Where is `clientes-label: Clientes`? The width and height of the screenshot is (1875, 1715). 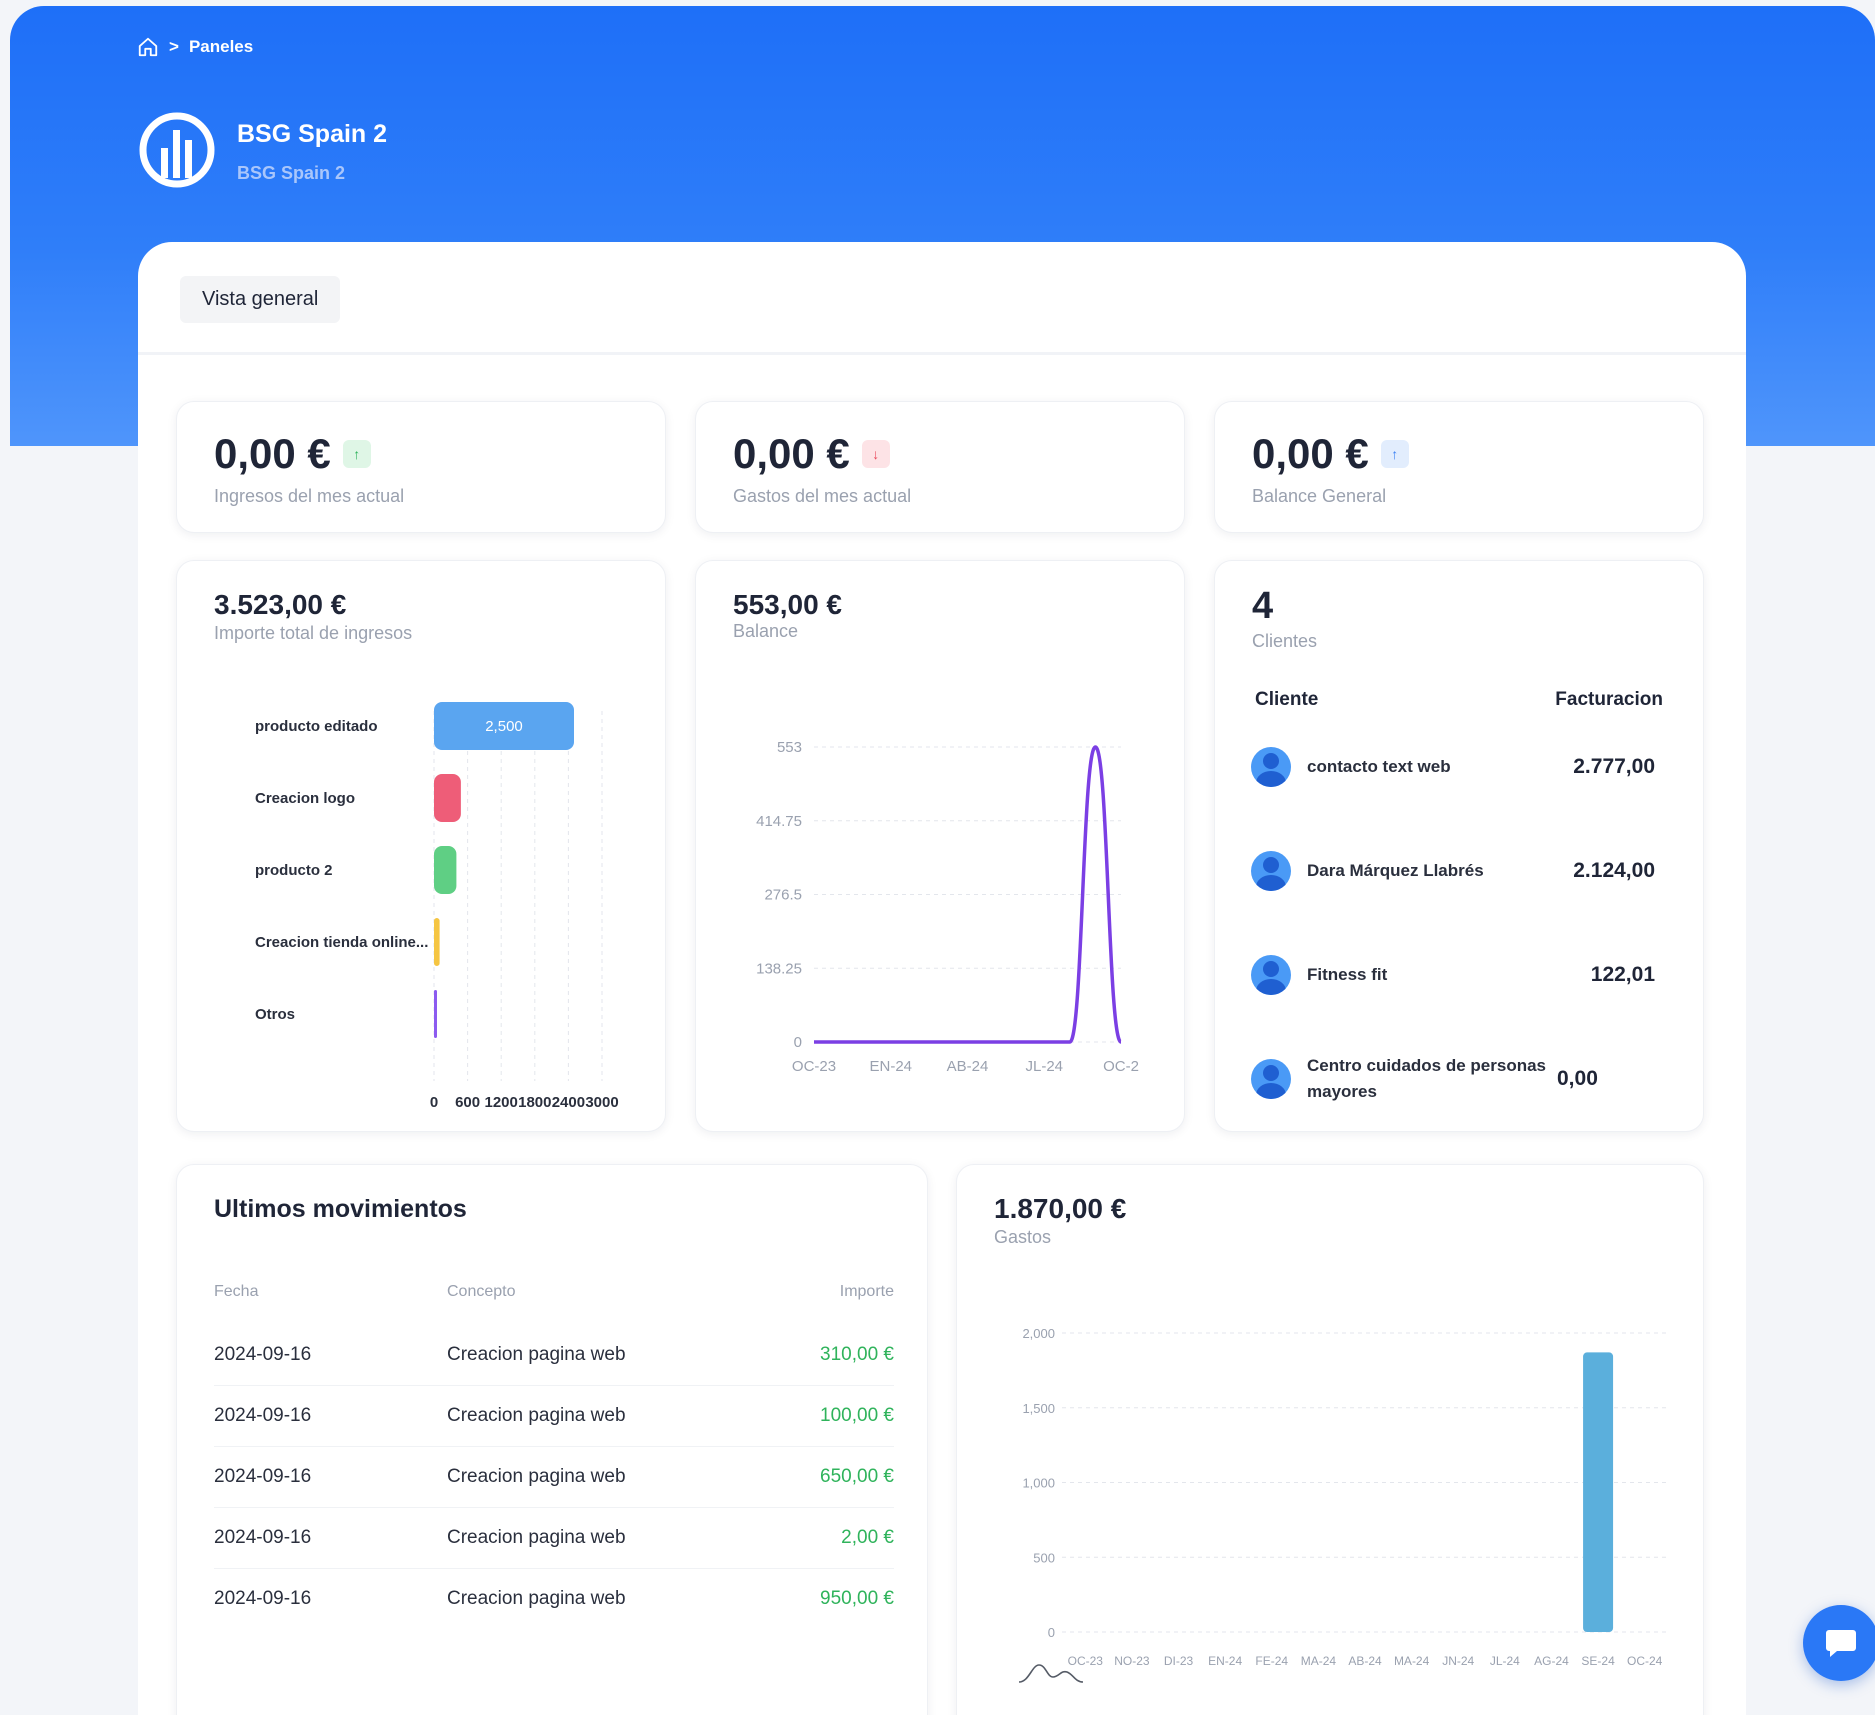 clientes-label: Clientes is located at coordinates (1285, 641).